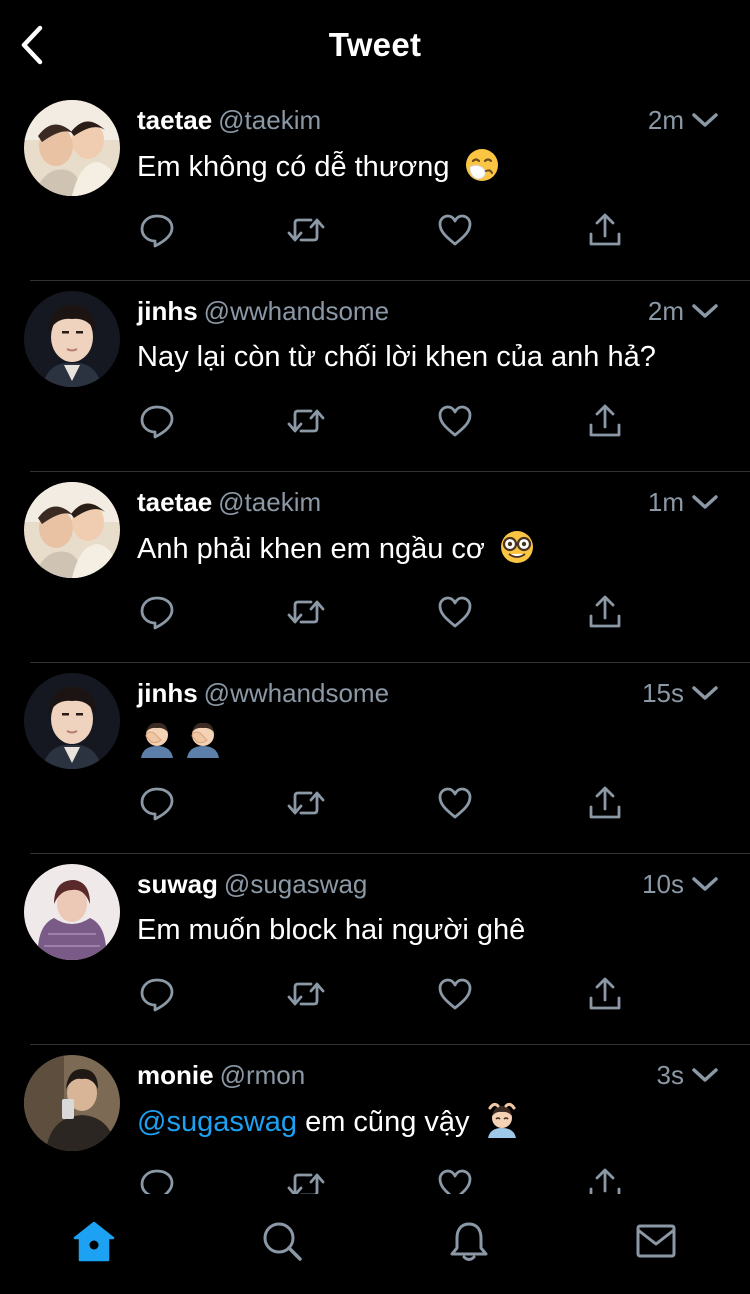 Image resolution: width=750 pixels, height=1294 pixels. I want to click on envelope-icon, so click(656, 1241).